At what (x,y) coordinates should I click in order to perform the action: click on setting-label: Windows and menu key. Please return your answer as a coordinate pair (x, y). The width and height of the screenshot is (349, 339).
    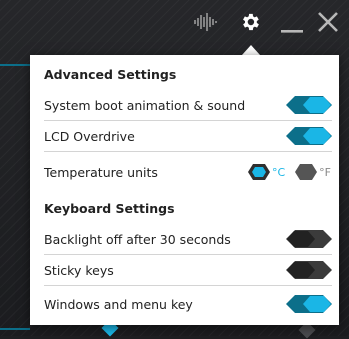
    Looking at the image, I should click on (118, 304).